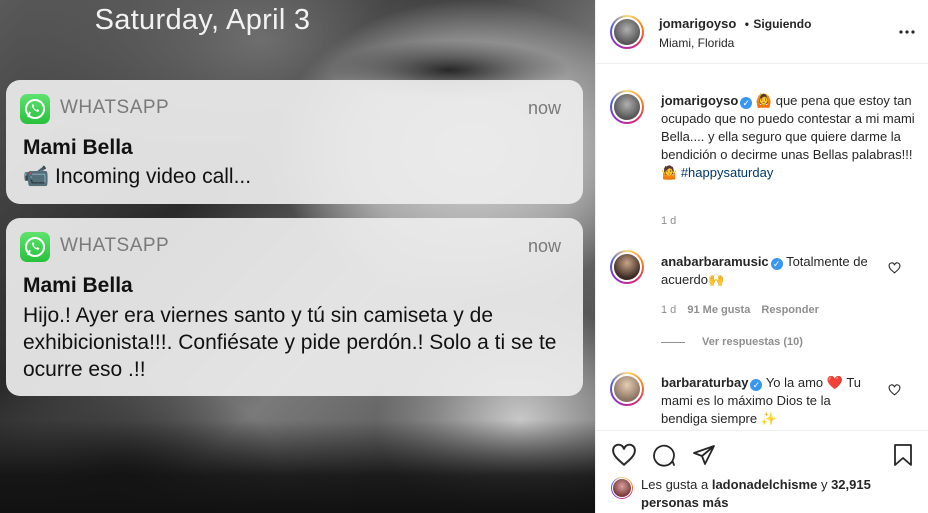 This screenshot has width=928, height=513. Describe the element at coordinates (903, 455) in the screenshot. I see `save-bookmark-icon` at that location.